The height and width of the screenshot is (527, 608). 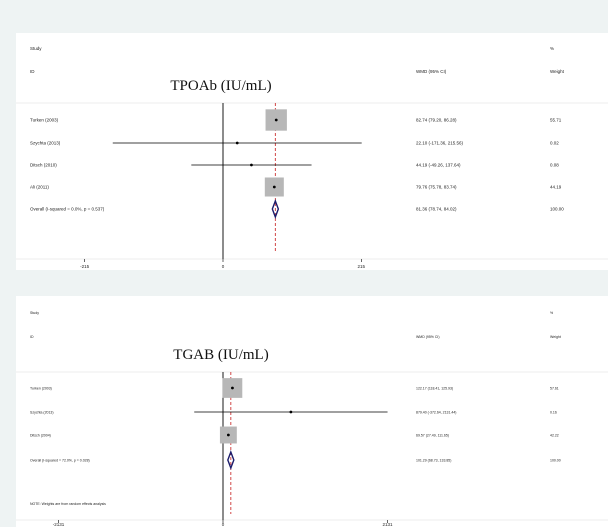 I want to click on tgab-study-ci: 879.40 (-372.64, 2131.44), so click(x=436, y=413).